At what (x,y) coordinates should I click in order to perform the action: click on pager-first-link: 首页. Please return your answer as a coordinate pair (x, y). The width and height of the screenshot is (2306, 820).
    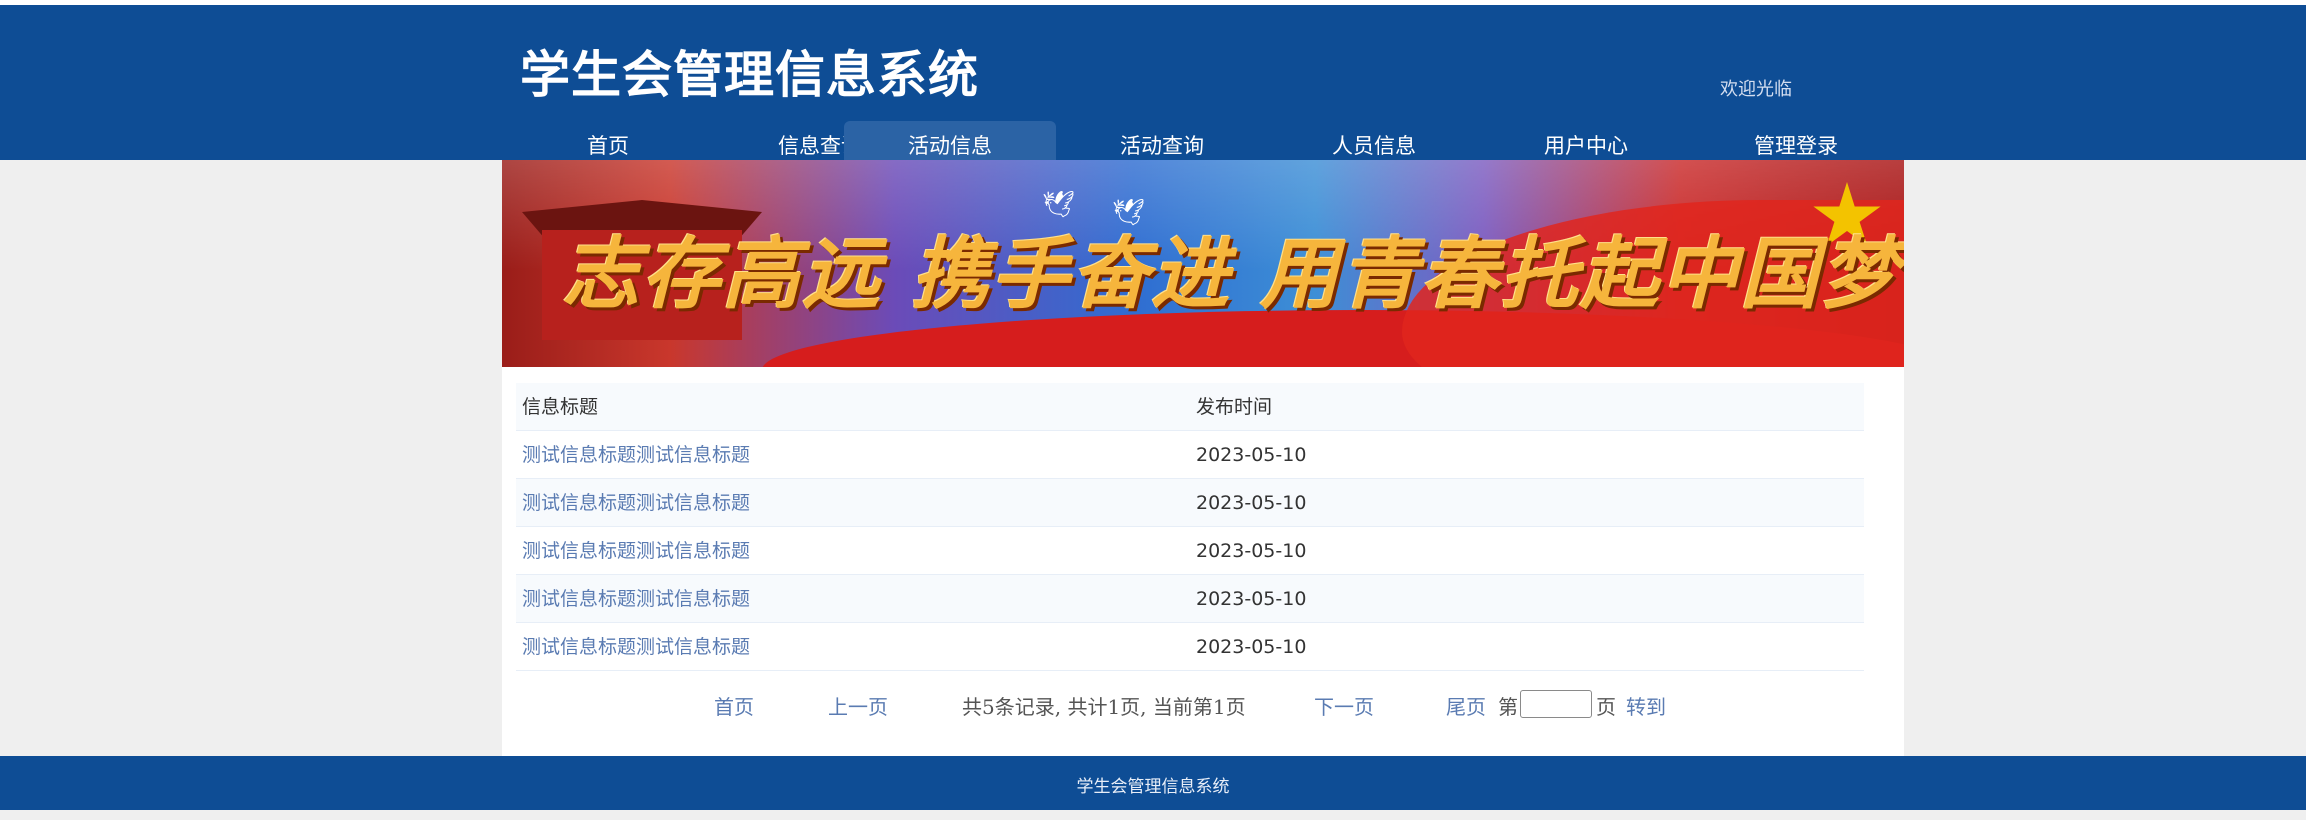
    Looking at the image, I should click on (734, 705).